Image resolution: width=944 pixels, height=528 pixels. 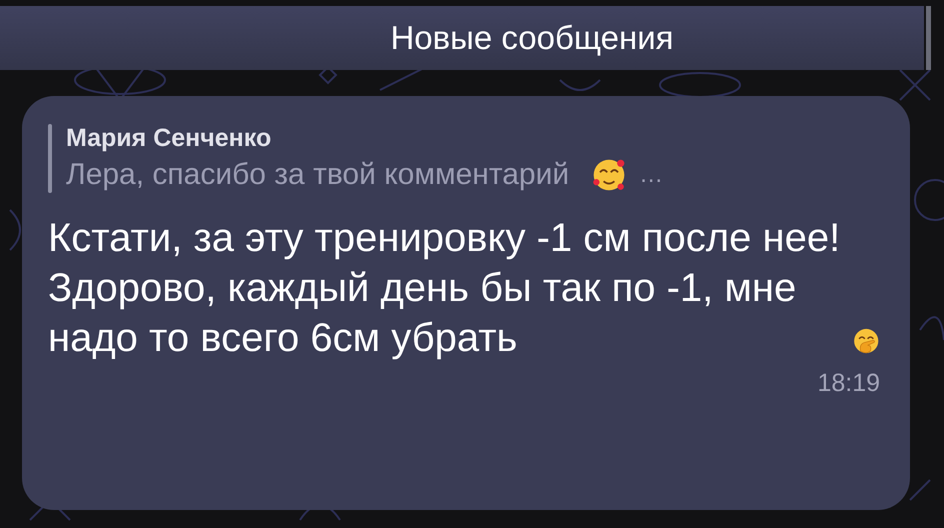 I want to click on message-text: Кстати, за эту тренировку -1 см после нее!, so click(x=445, y=238).